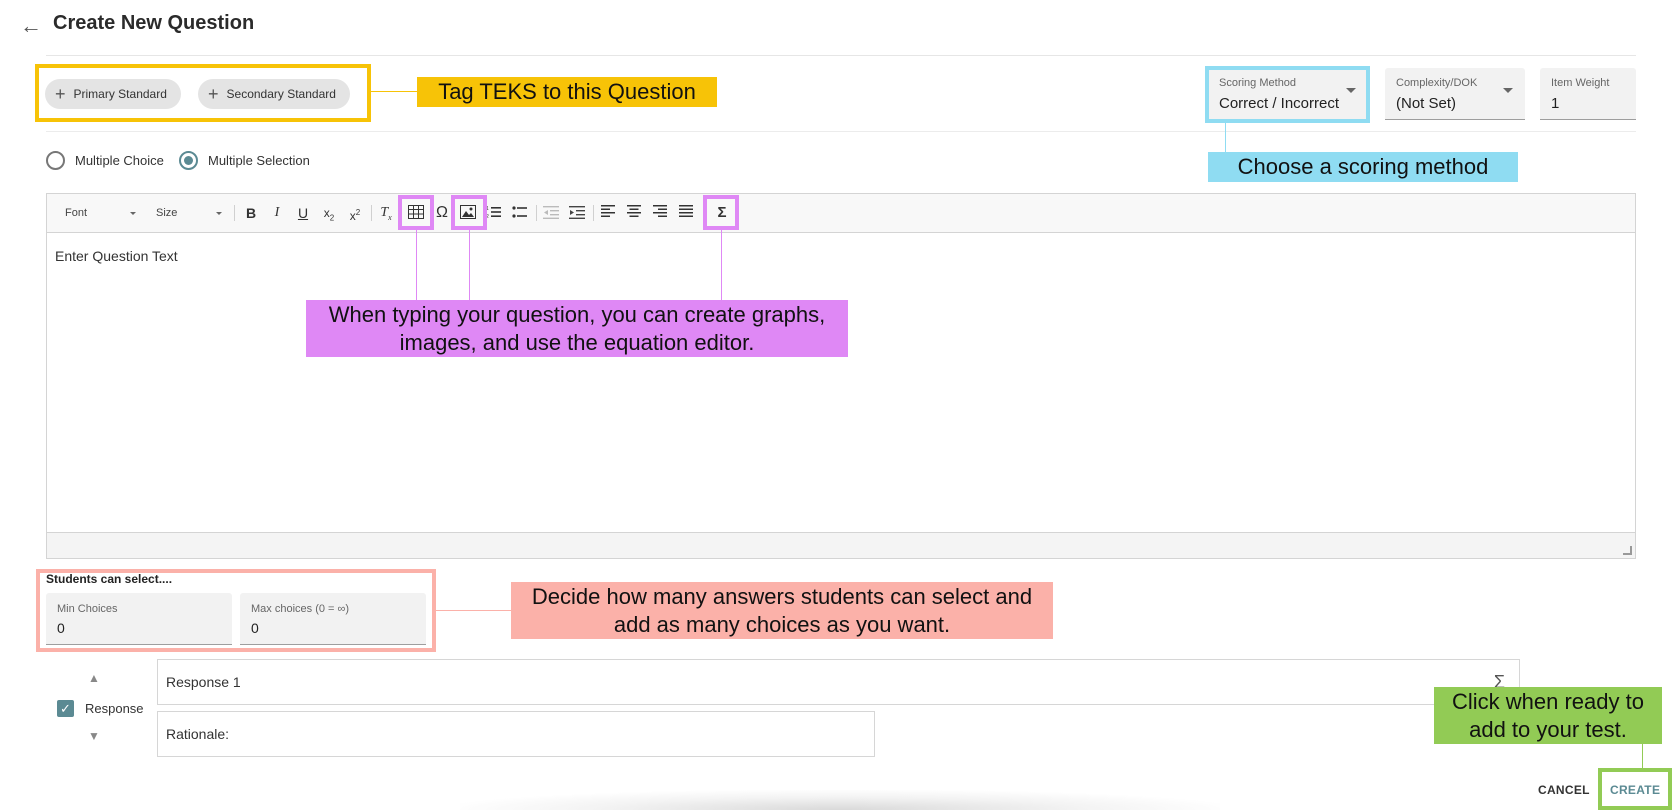 The image size is (1680, 810). I want to click on complexity-dok-value: (Not Set), so click(1426, 103).